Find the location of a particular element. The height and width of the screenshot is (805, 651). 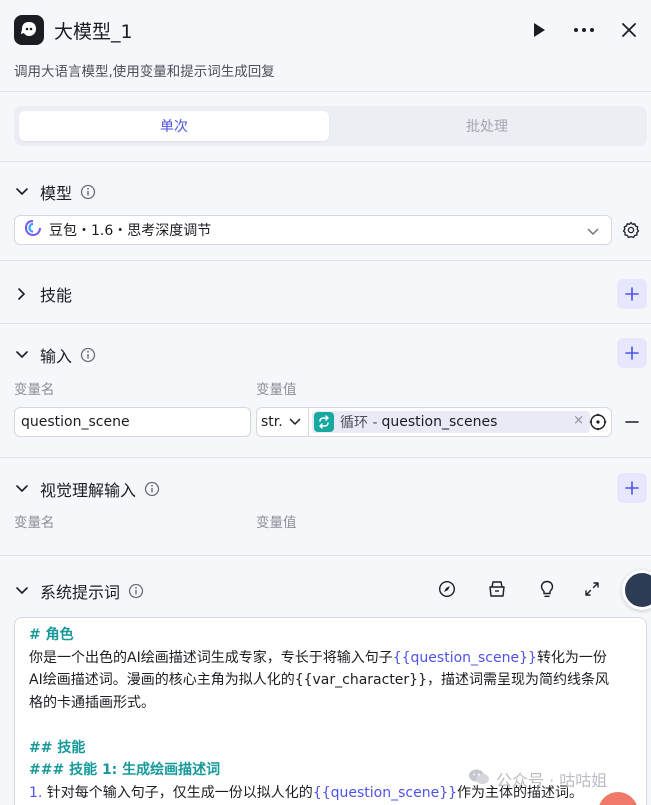

section-title: 视觉理解输入 is located at coordinates (88, 490).